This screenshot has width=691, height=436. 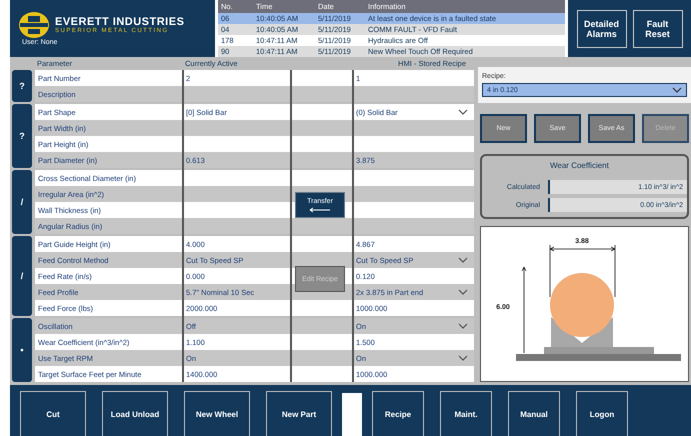 I want to click on company-name: EVERETT INDUSTRIES, so click(x=119, y=22).